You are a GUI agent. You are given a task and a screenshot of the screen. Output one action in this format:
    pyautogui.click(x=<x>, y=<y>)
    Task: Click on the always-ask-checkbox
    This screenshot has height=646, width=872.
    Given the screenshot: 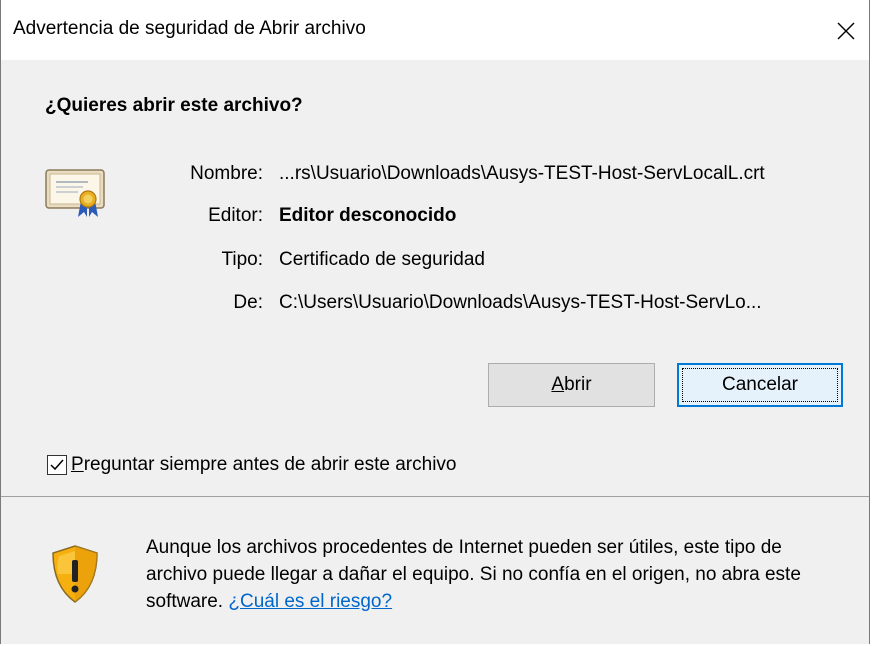 What is the action you would take?
    pyautogui.click(x=57, y=465)
    